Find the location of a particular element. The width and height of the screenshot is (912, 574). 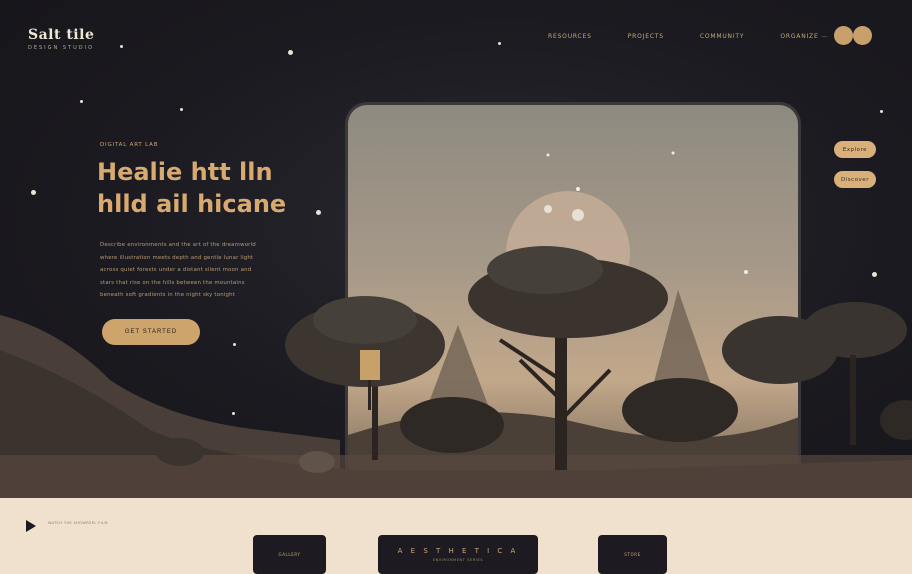

logo-subtitle: DESIGN STUDIO is located at coordinates (61, 48).